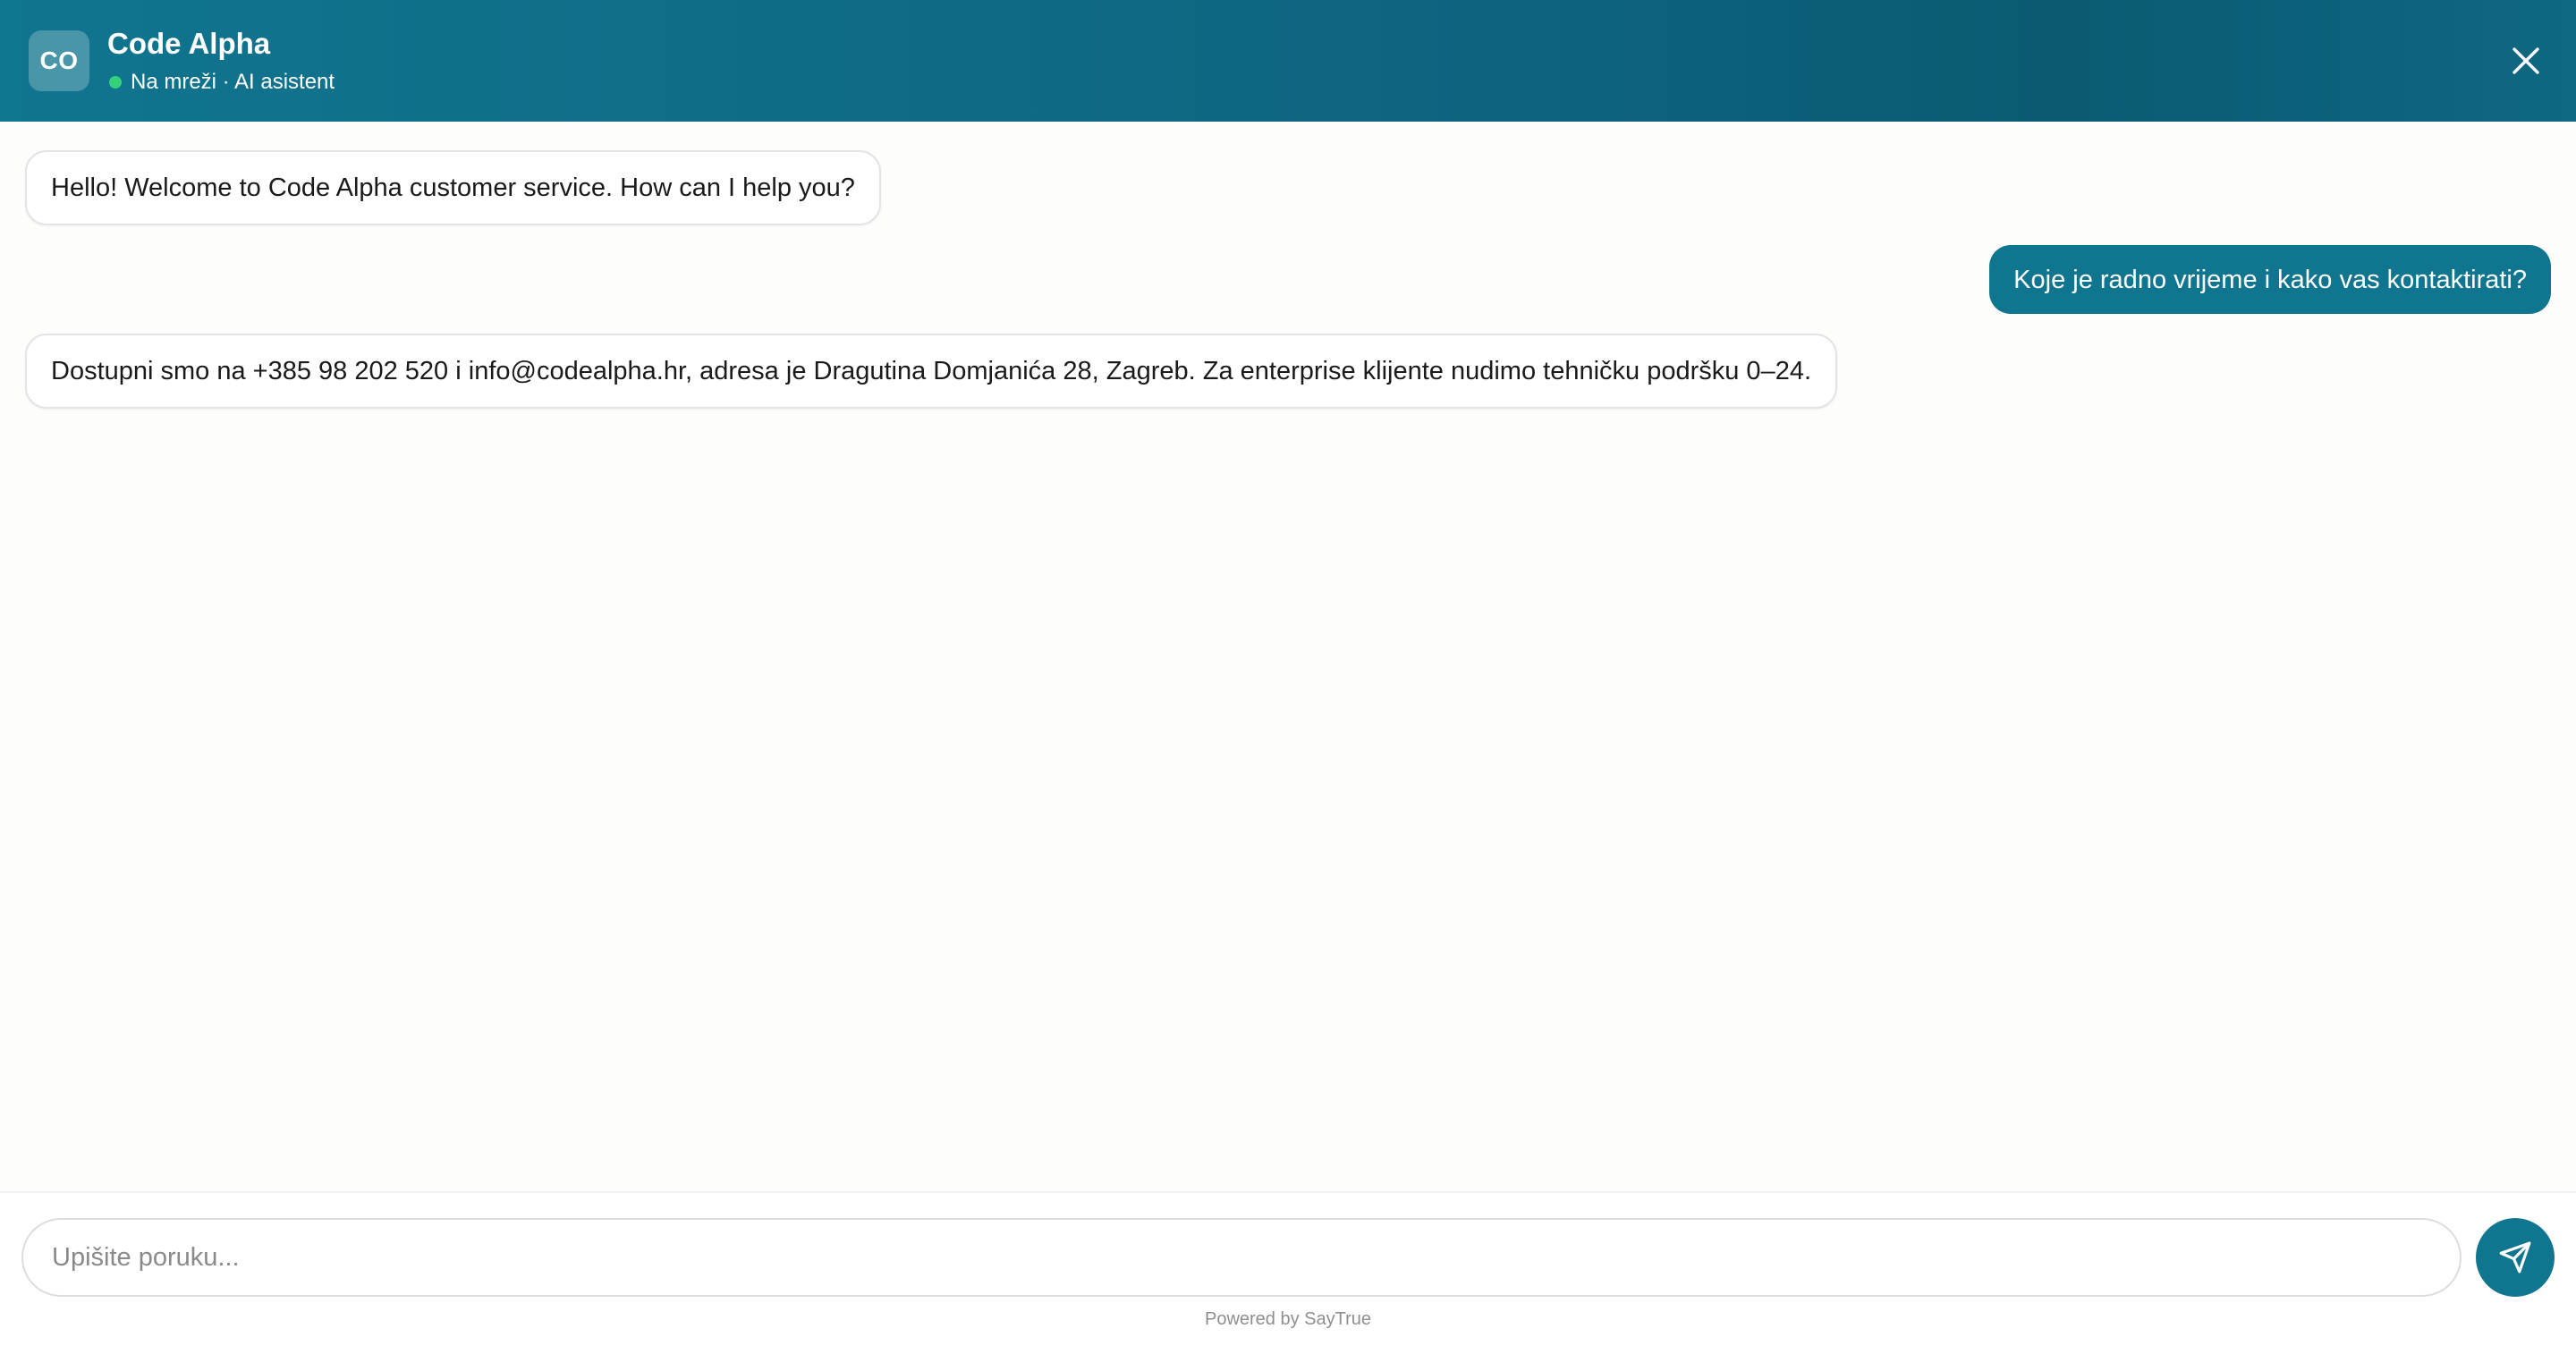 The image size is (2576, 1354). I want to click on message-input-wrapper, so click(1241, 1257).